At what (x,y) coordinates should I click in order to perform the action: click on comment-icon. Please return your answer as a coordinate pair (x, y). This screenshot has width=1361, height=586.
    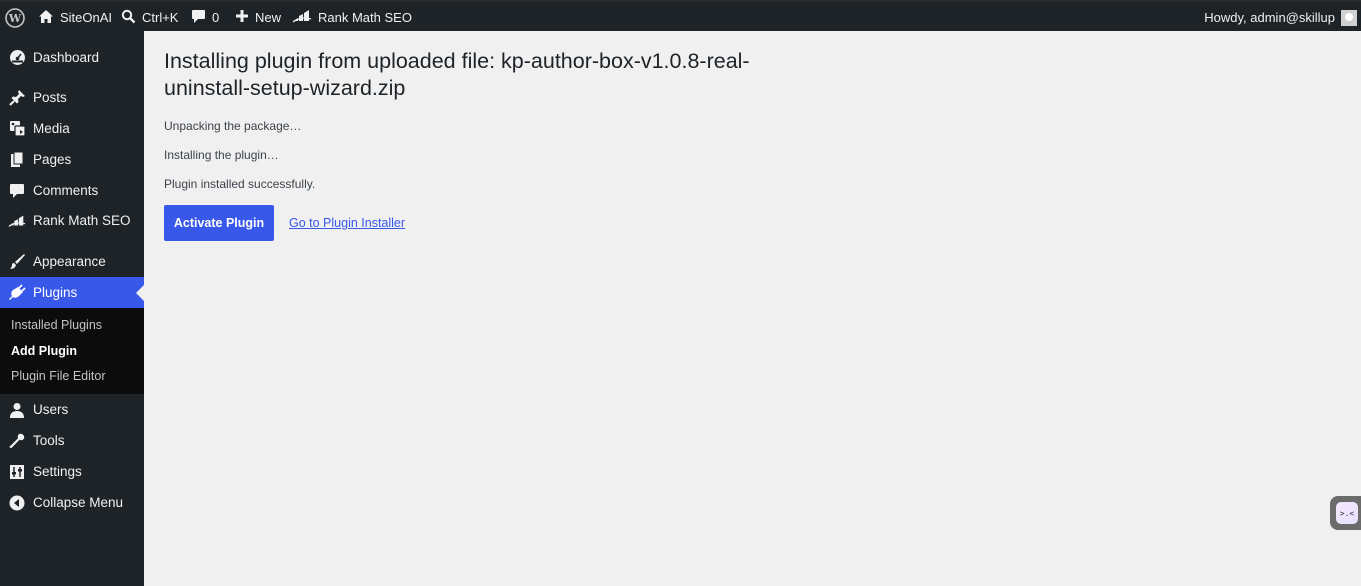
    Looking at the image, I should click on (17, 191).